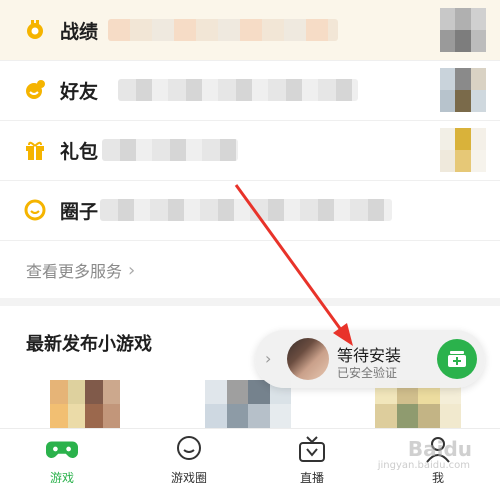  I want to click on trophy-icon, so click(35, 30).